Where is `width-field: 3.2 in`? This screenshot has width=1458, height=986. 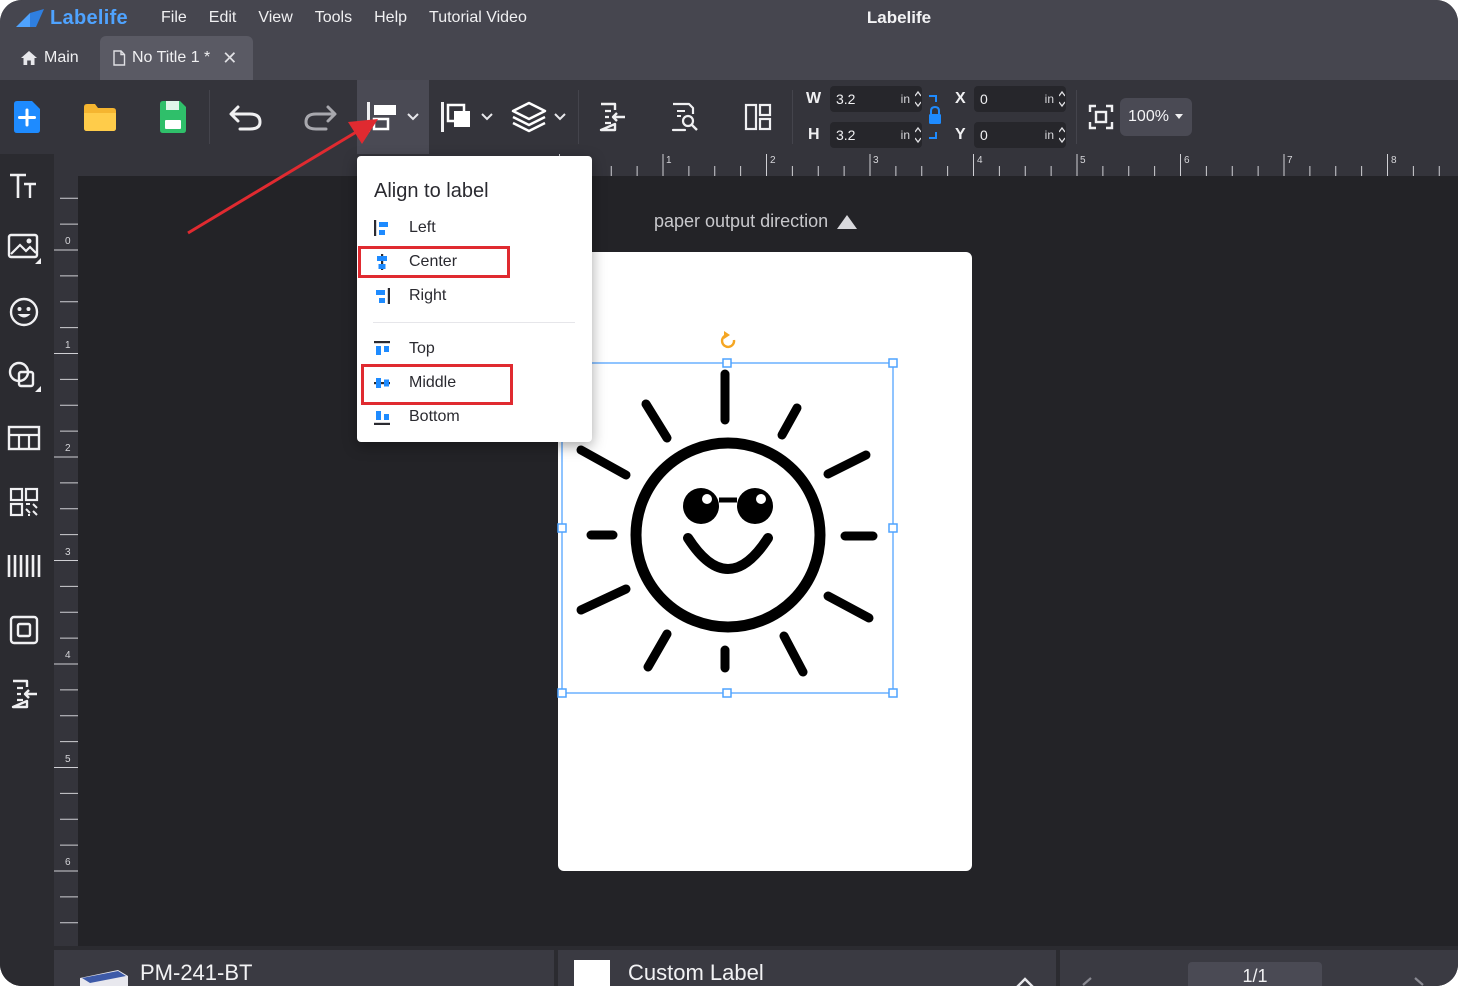
width-field: 3.2 in is located at coordinates (876, 99).